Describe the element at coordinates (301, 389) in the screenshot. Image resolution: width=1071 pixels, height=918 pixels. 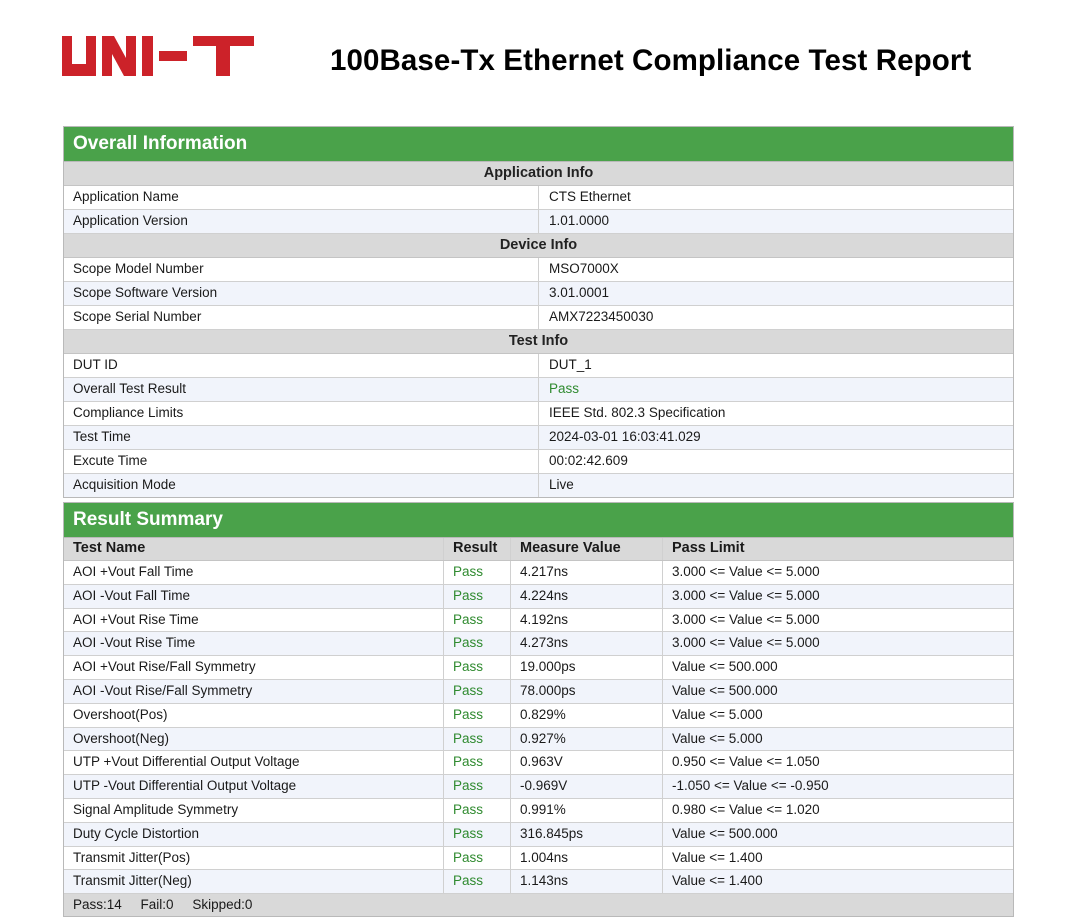
I see `info-label: Overall Test Result` at that location.